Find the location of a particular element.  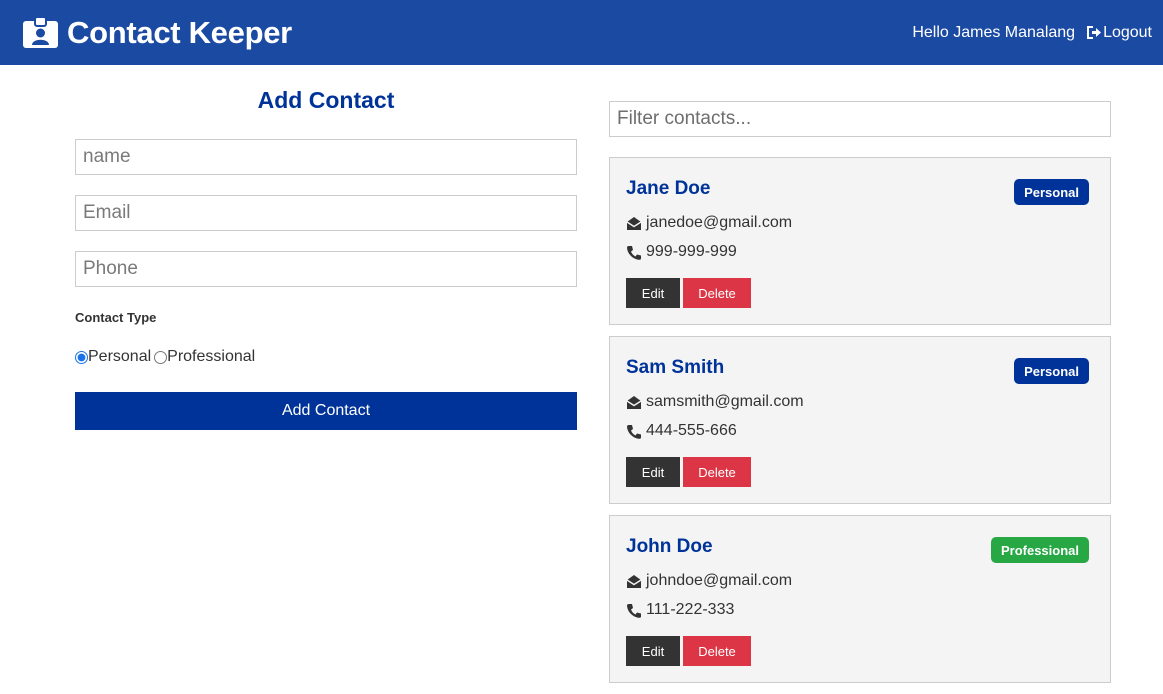

contact-email: janedoe@gmail.com is located at coordinates (709, 223).